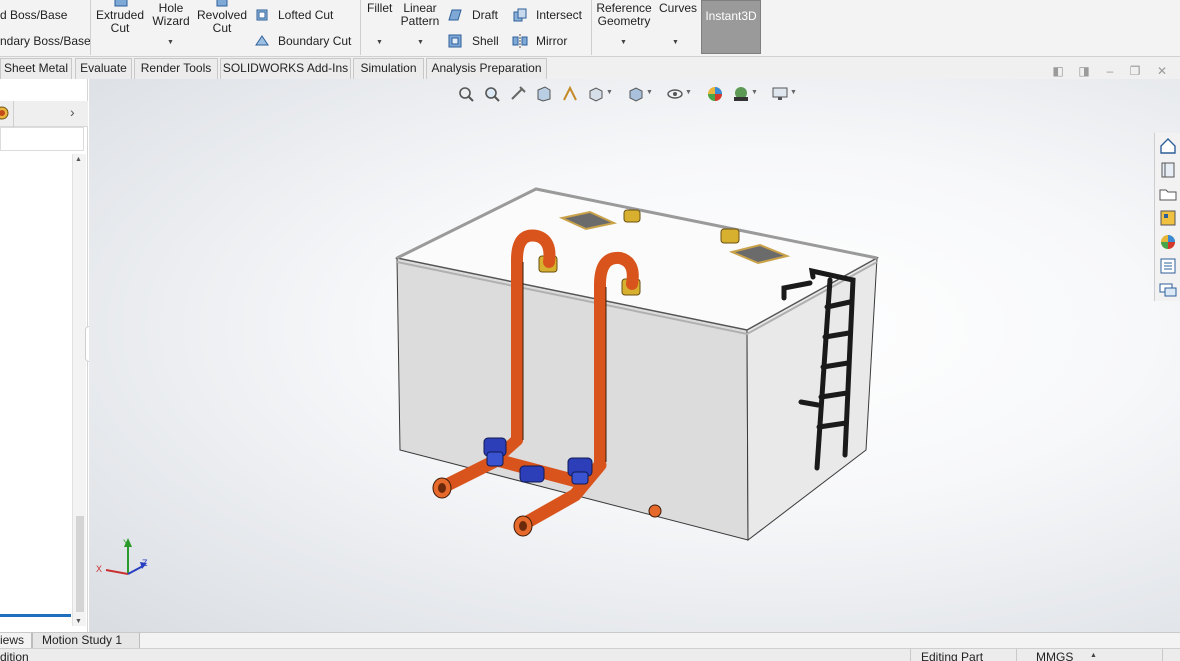 The image size is (1180, 661). Describe the element at coordinates (14, 655) in the screenshot. I see `status-product-text: dition` at that location.